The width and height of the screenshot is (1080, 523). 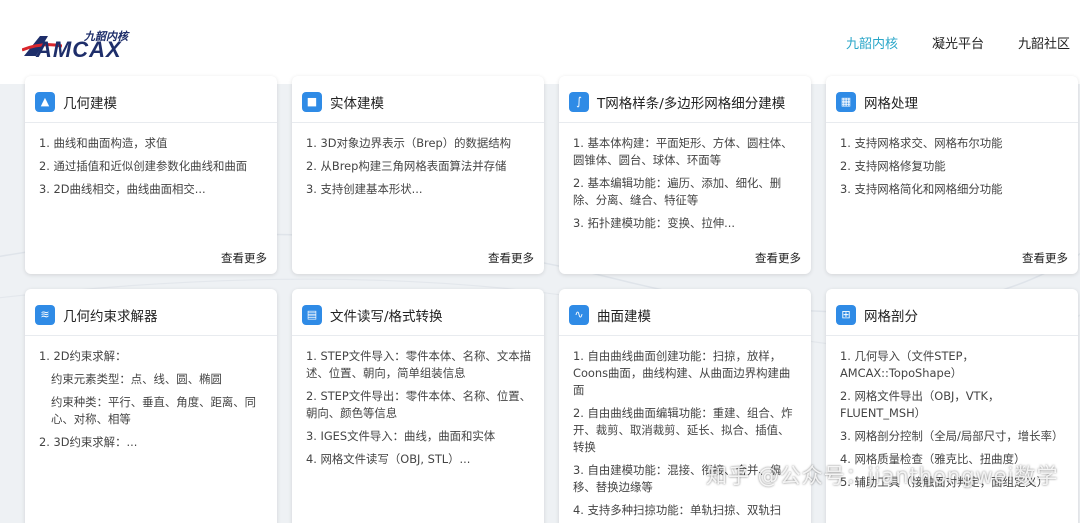 I want to click on list-item: 3. 支持网格简化和网格细分功能, so click(x=921, y=189).